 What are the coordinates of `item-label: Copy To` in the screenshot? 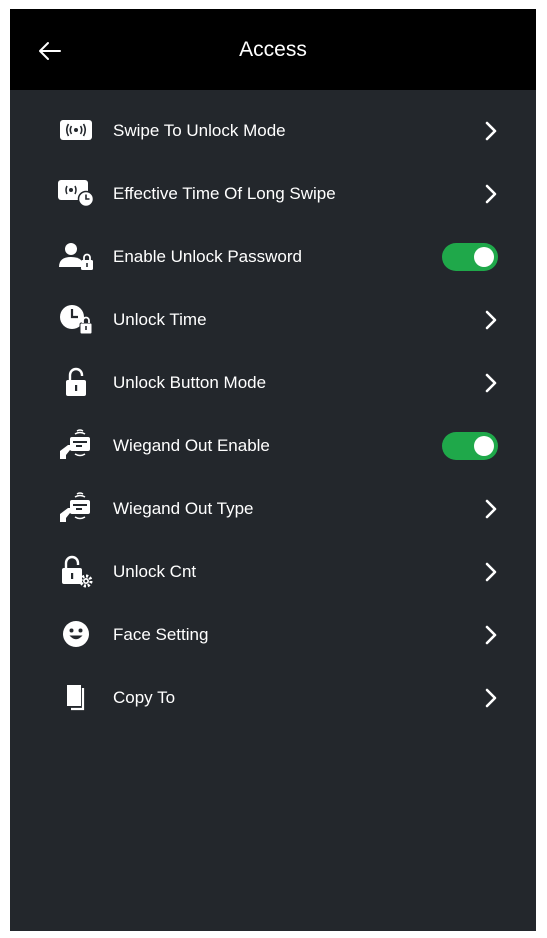 It's located at (144, 697).